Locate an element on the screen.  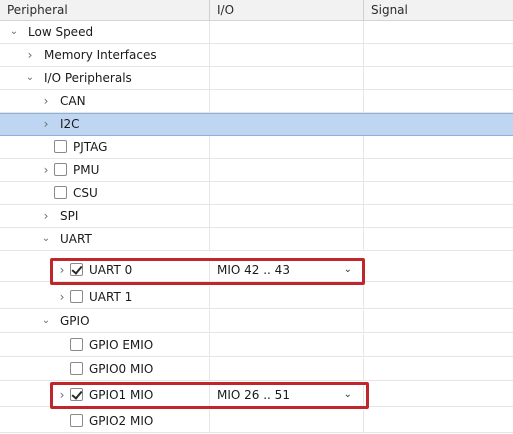
tree-row-memory-interfaces: › Memory Interfaces is located at coordinates (256, 55).